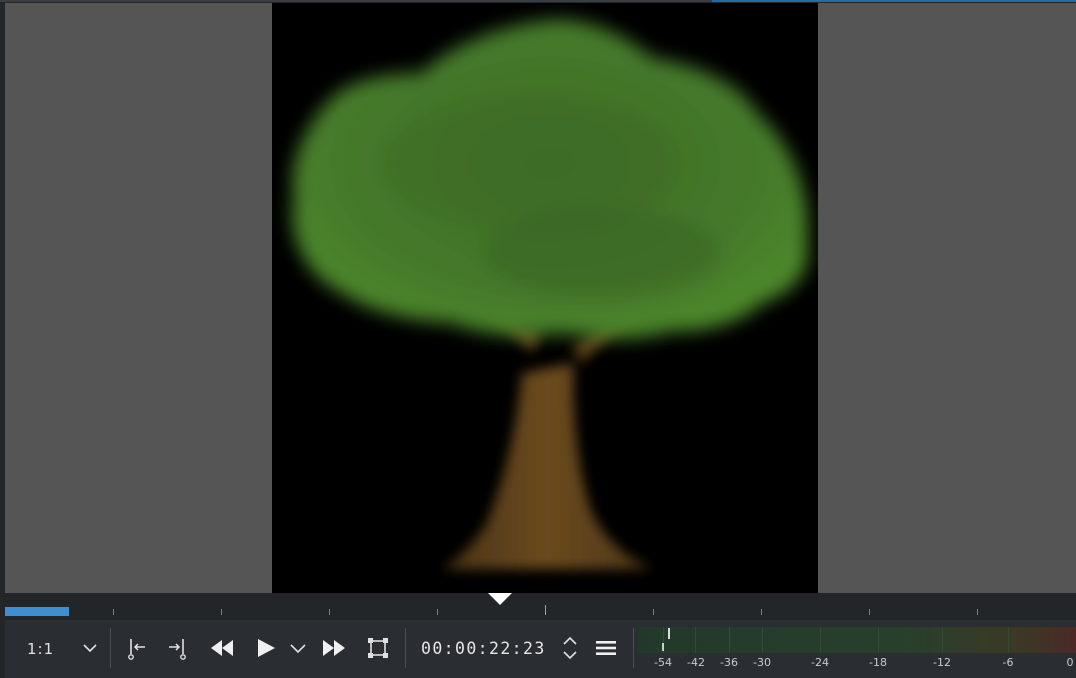  What do you see at coordinates (894, 1) in the screenshot?
I see `active-panel-indicator` at bounding box center [894, 1].